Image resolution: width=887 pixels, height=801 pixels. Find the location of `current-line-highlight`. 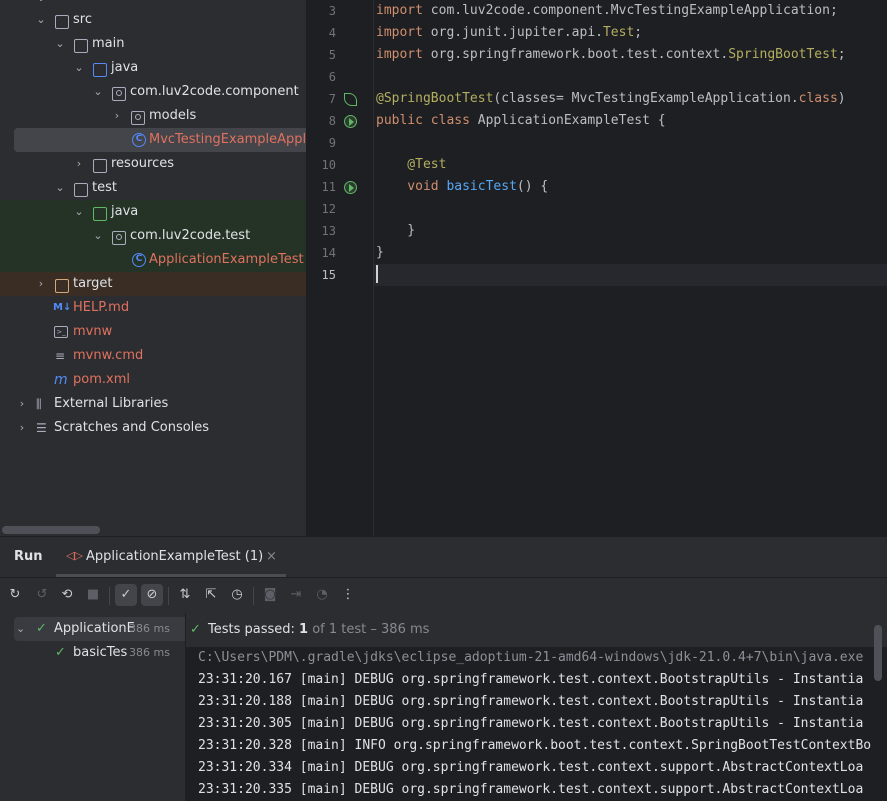

current-line-highlight is located at coordinates (596, 275).